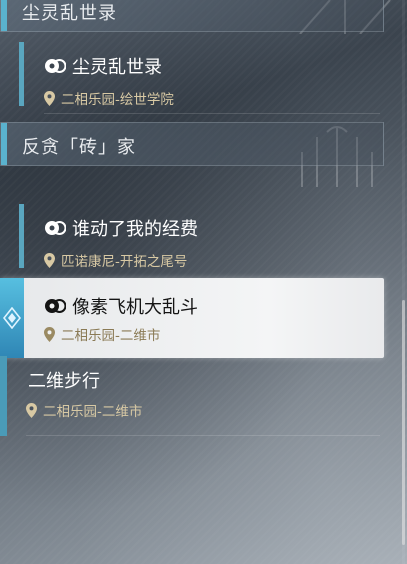 This screenshot has width=407, height=564. I want to click on quest-title: 尘灵乱世录, so click(117, 67).